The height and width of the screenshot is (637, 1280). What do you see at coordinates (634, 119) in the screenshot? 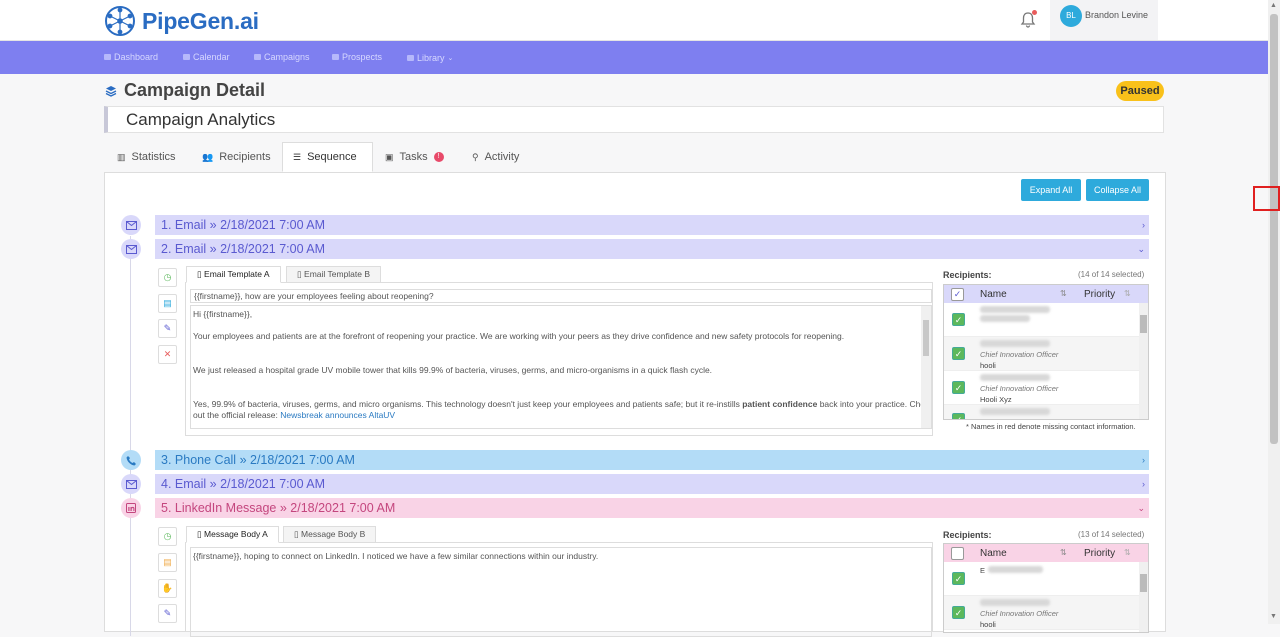
I see `campaign-name-field: Campaign Analytics` at bounding box center [634, 119].